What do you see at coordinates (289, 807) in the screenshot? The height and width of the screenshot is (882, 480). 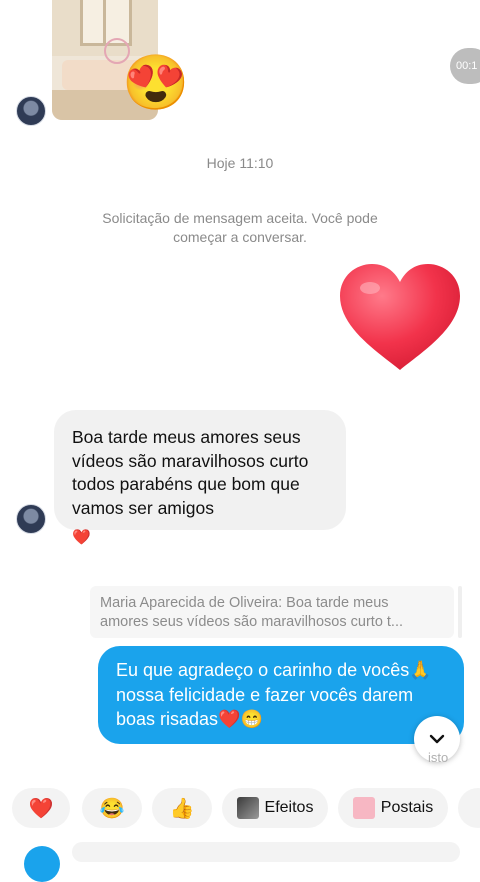 I see `effects-label: Efeitos` at bounding box center [289, 807].